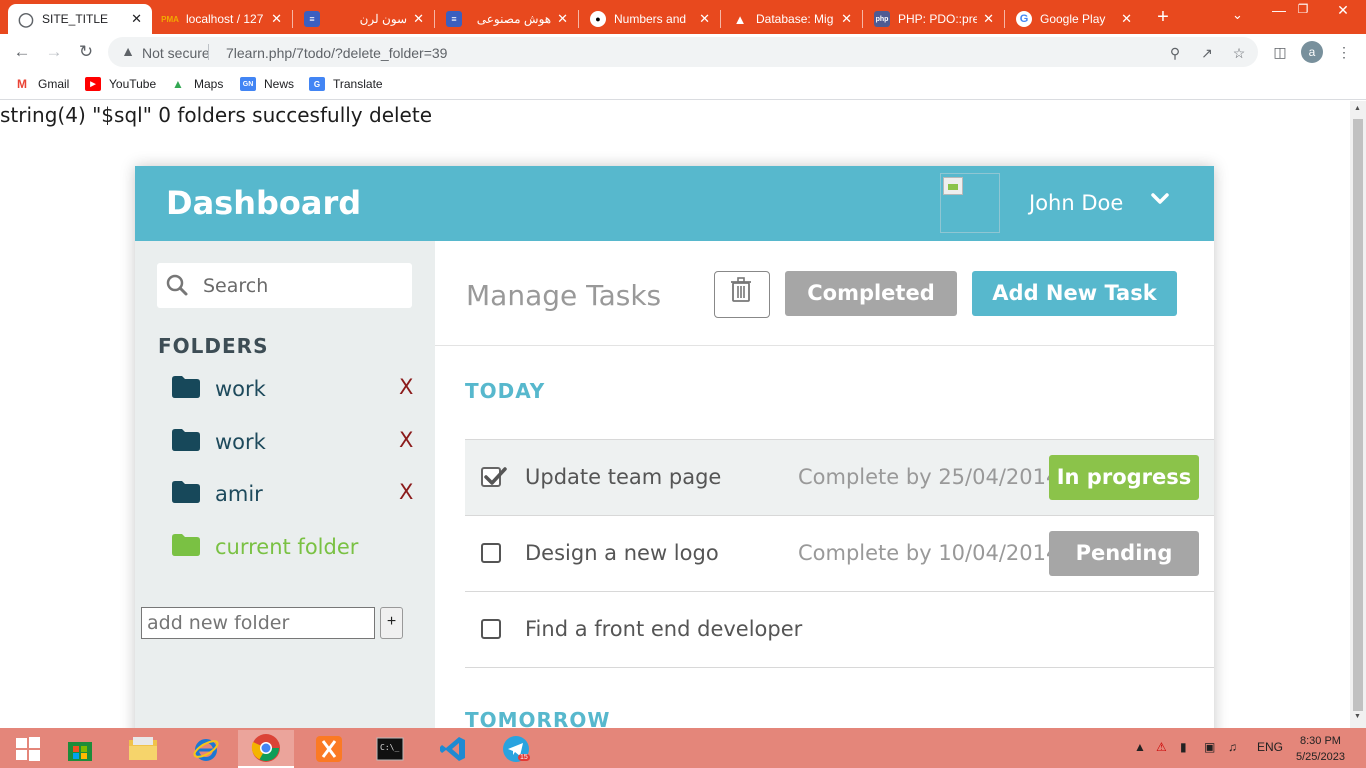 Image resolution: width=1366 pixels, height=768 pixels. What do you see at coordinates (1312, 52) in the screenshot?
I see `profile-avatar: a` at bounding box center [1312, 52].